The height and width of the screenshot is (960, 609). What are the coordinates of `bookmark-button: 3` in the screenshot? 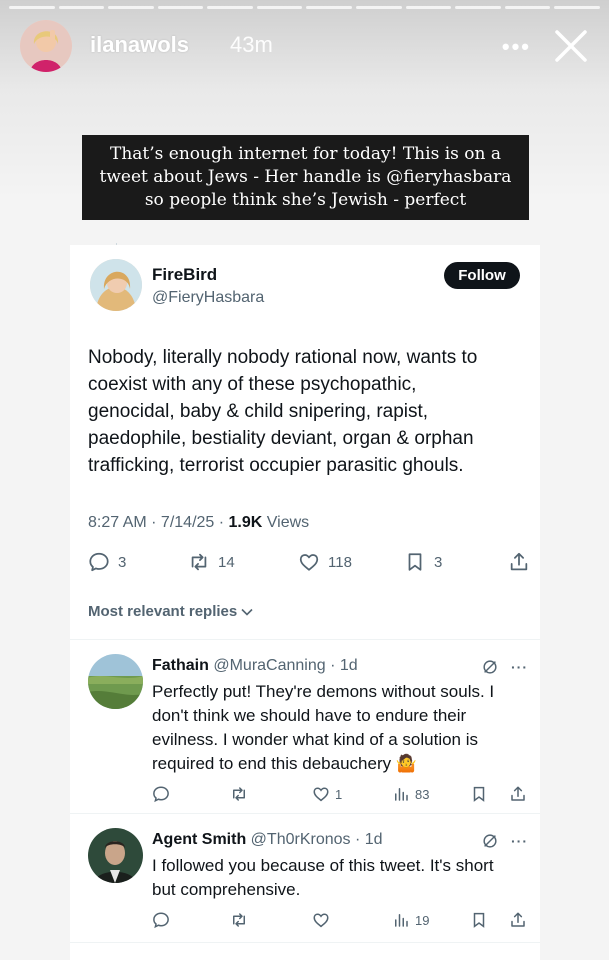 It's located at (423, 562).